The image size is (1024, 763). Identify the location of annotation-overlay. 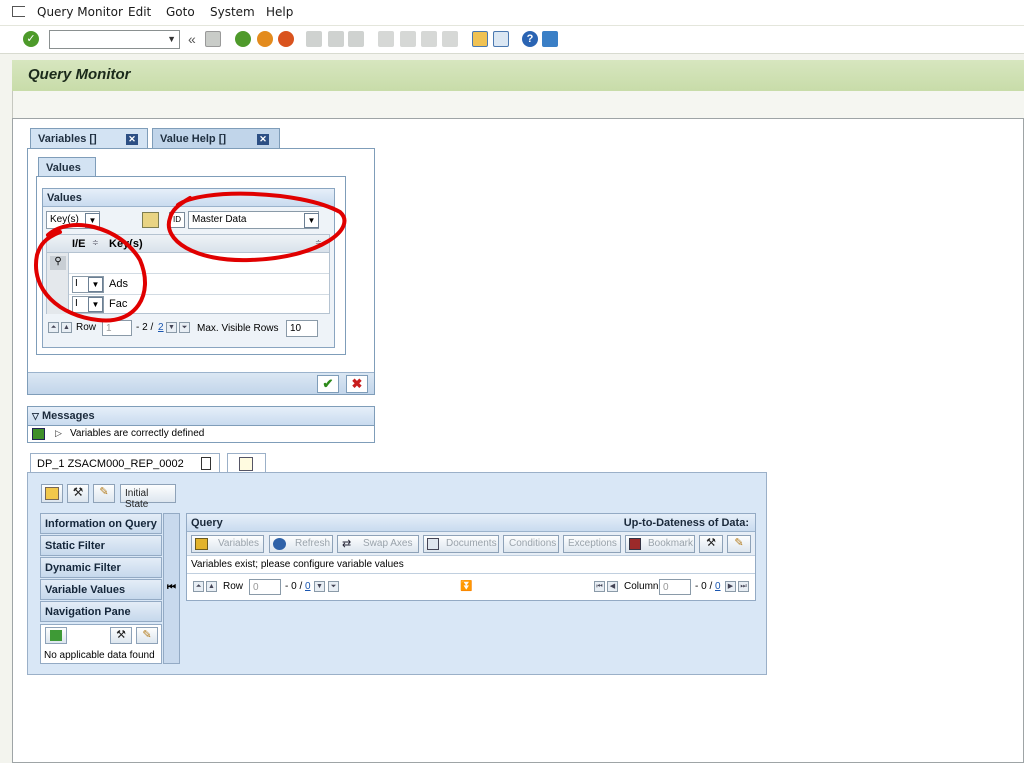
(190, 257).